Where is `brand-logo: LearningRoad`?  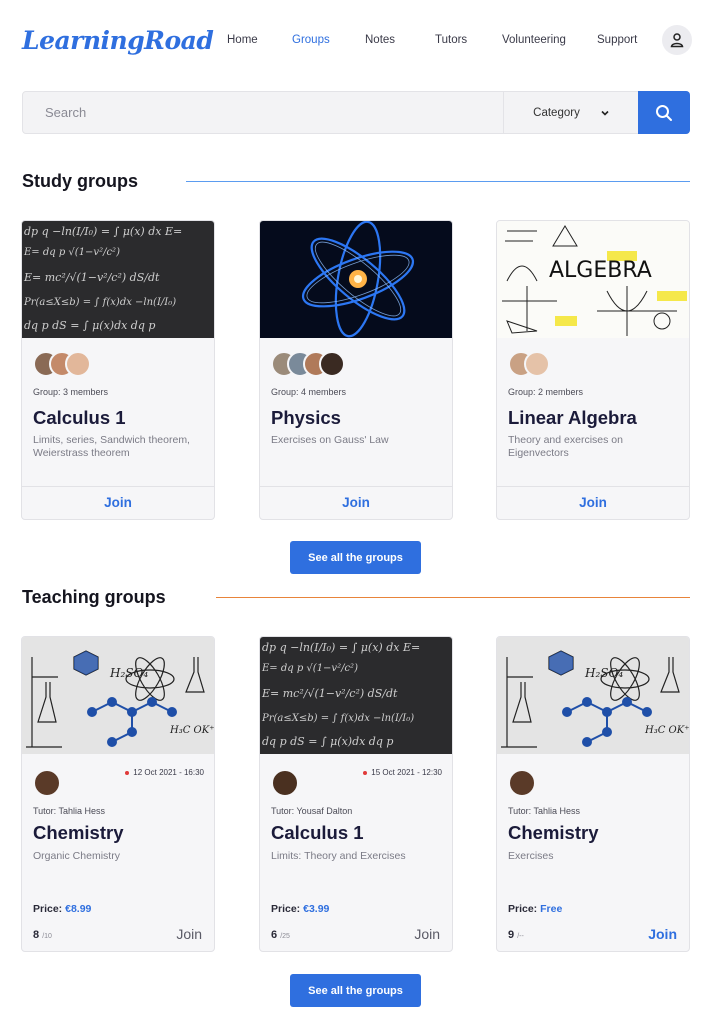 brand-logo: LearningRoad is located at coordinates (118, 40).